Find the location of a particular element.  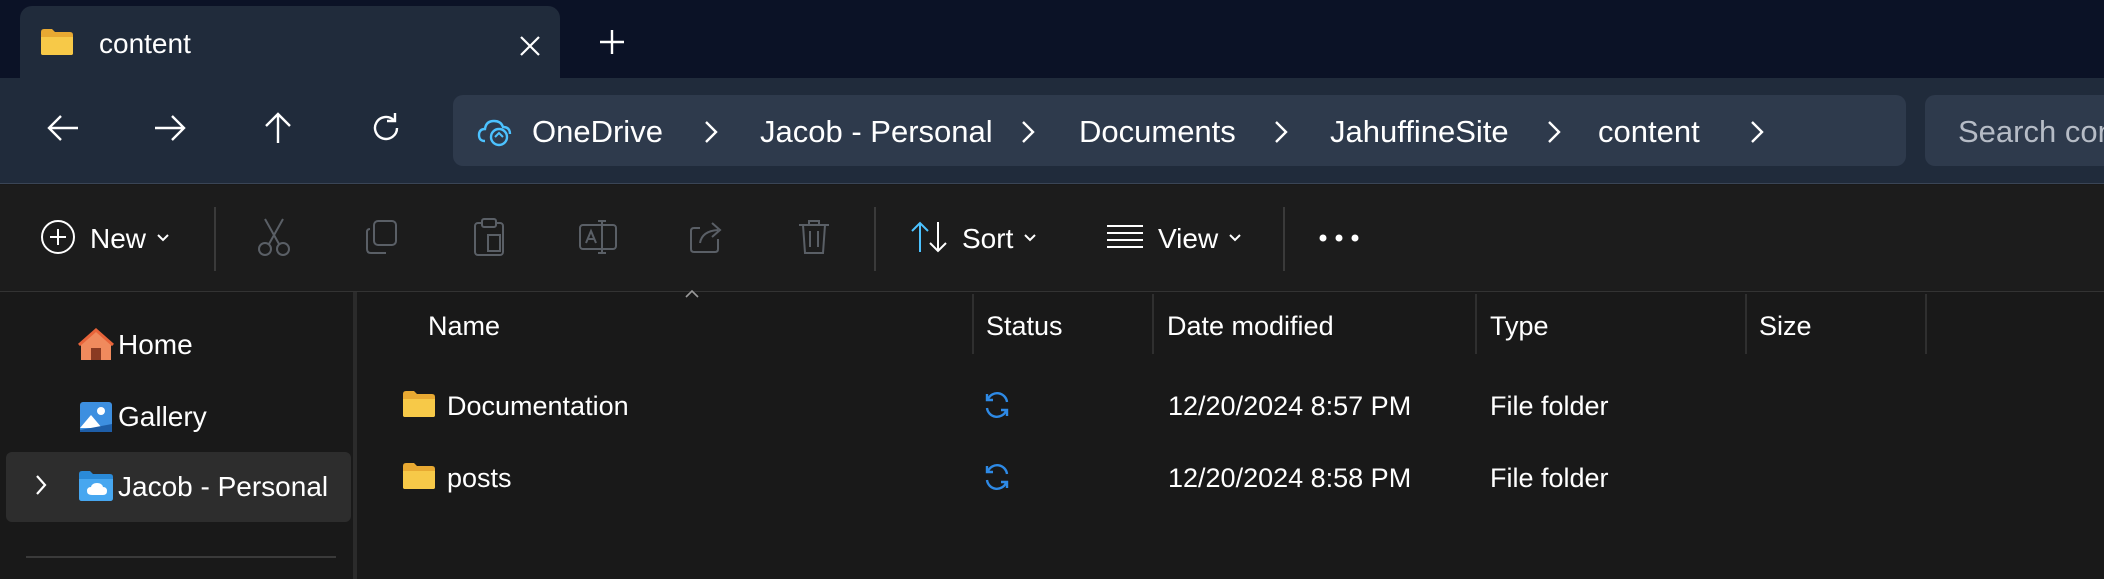

view-label: View is located at coordinates (1188, 238).